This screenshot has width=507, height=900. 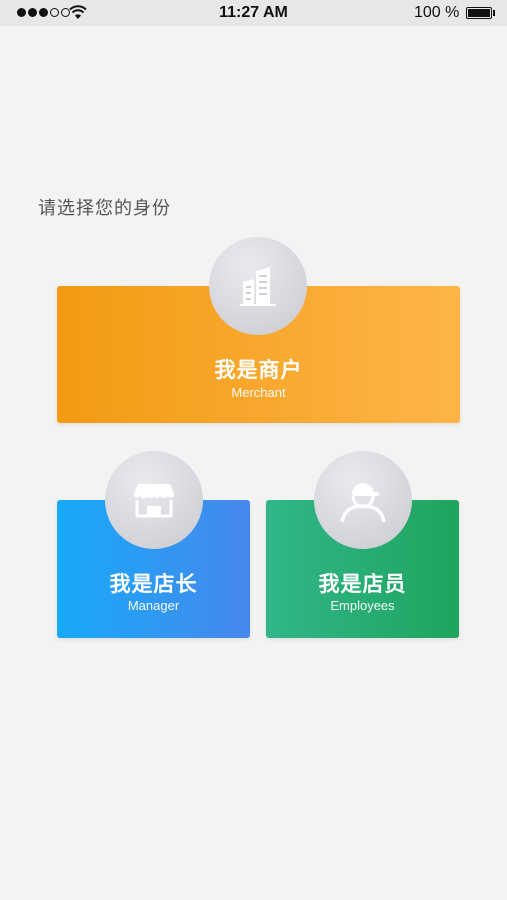 I want to click on merchant-icon-circle, so click(x=258, y=286).